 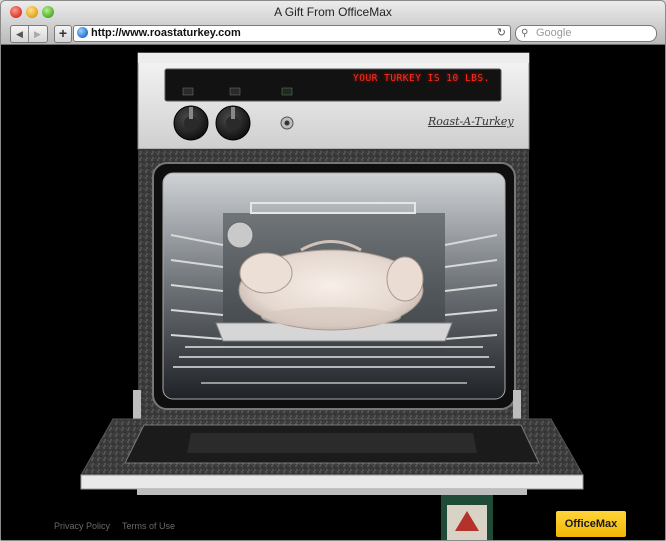 I want to click on oven-door, so click(x=332, y=456).